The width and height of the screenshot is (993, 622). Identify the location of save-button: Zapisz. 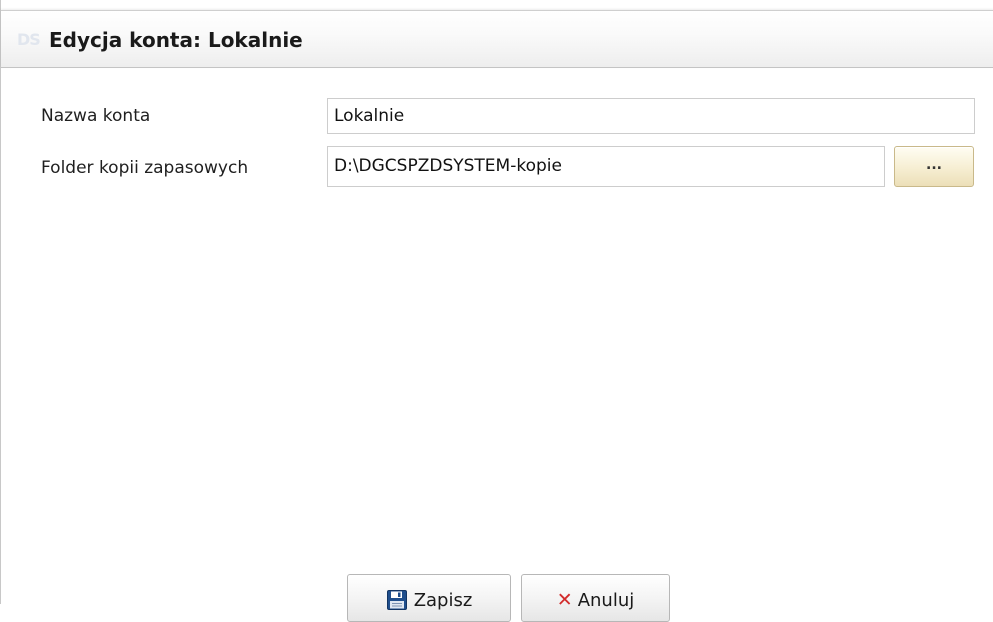
(429, 598).